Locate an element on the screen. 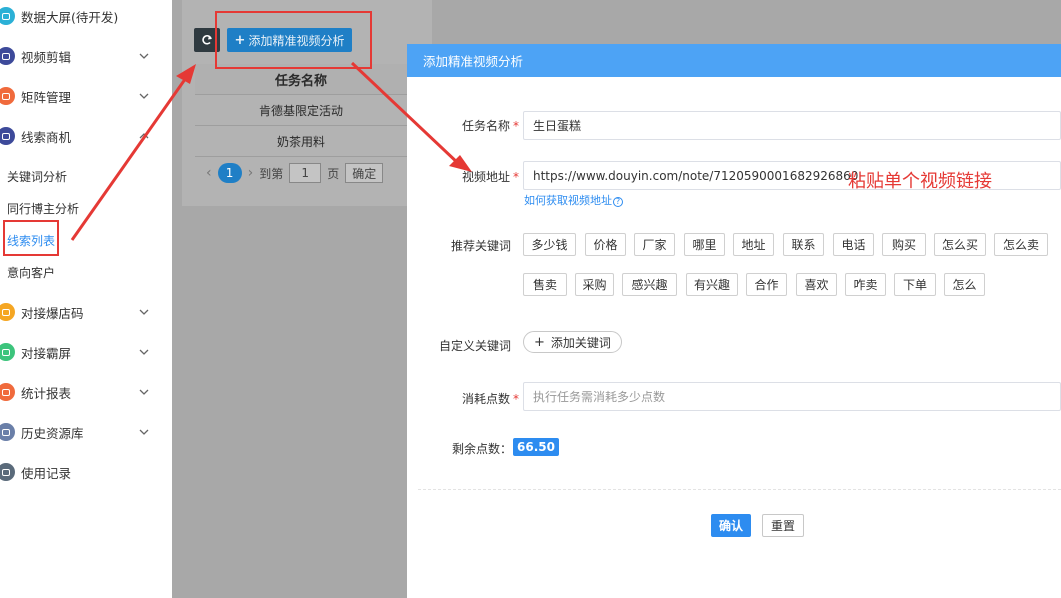  keyword-tag: 购买 is located at coordinates (904, 244).